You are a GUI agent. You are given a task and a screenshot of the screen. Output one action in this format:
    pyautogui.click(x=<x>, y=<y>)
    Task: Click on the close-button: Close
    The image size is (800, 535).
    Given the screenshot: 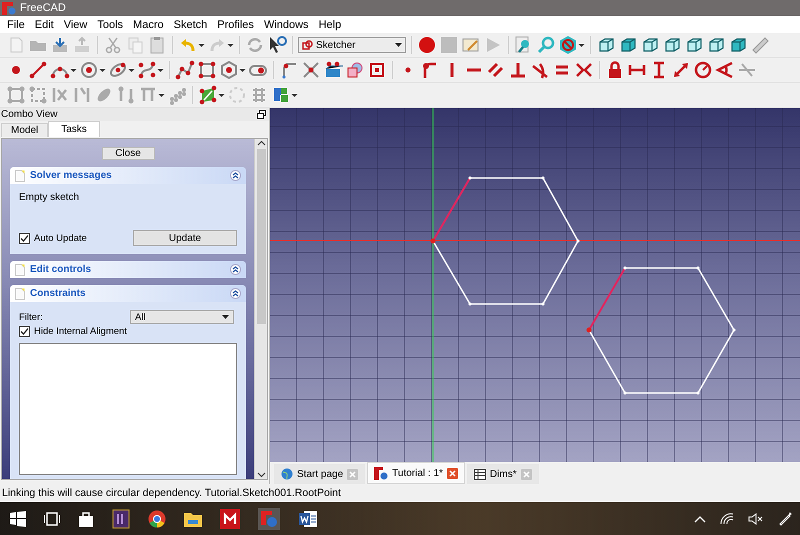 What is the action you would take?
    pyautogui.click(x=128, y=153)
    